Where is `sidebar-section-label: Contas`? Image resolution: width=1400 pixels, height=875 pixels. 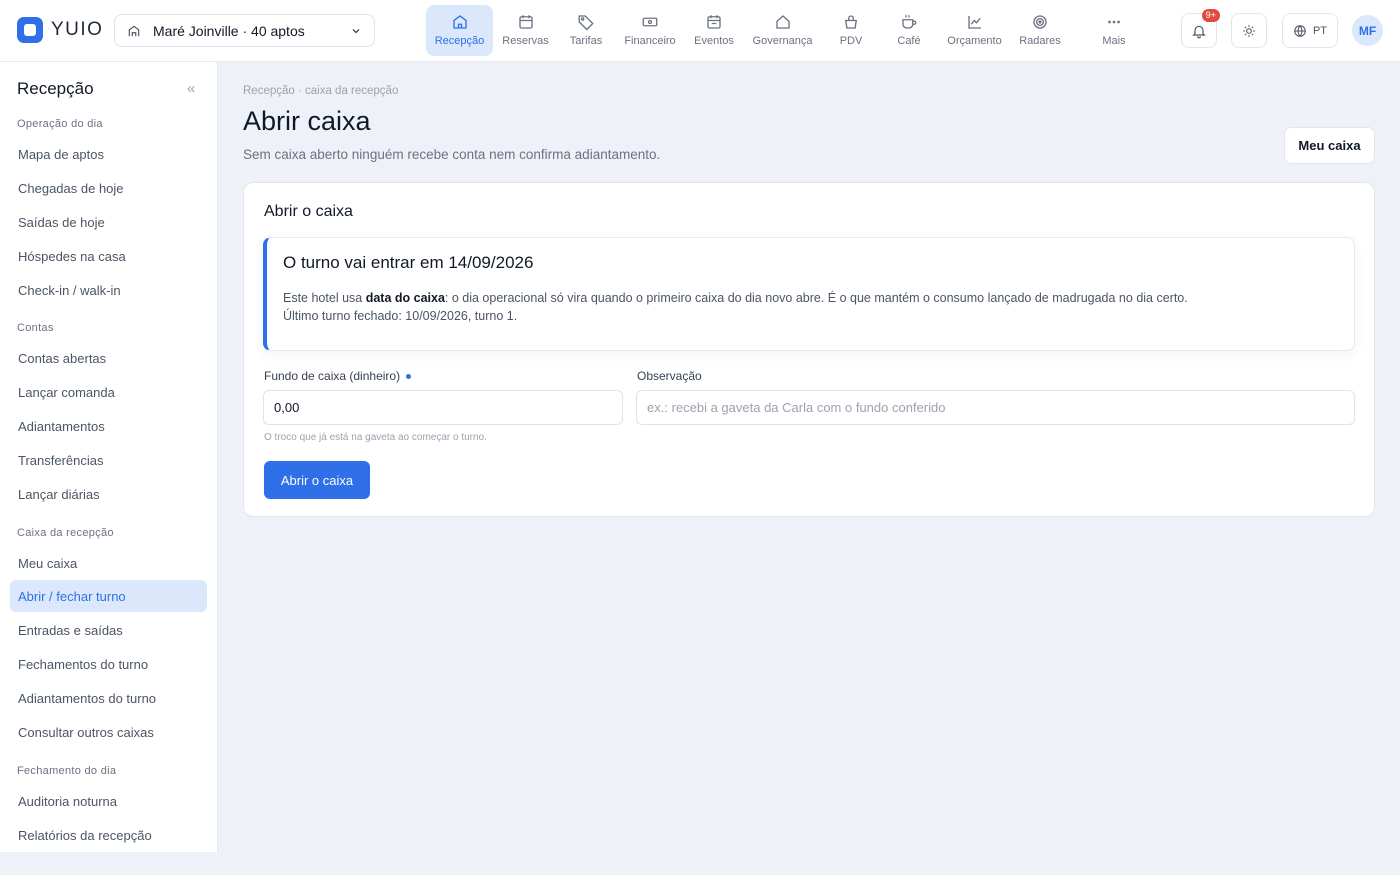
sidebar-section-label: Contas is located at coordinates (35, 328).